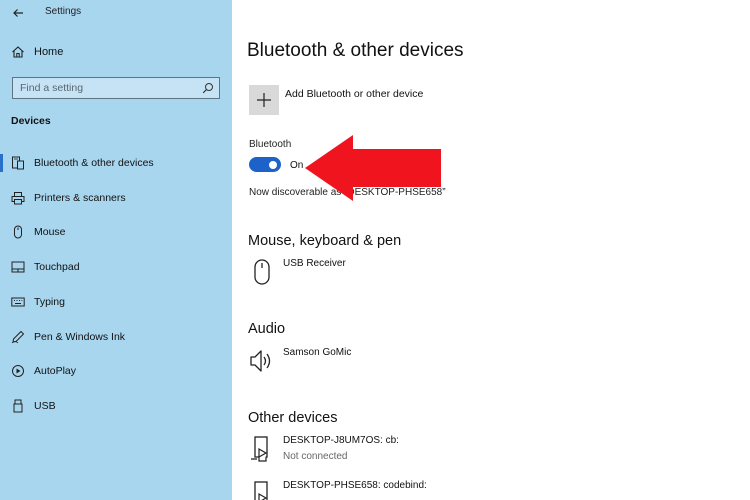  I want to click on device-name: DESKTOP-J8UM7OS: cb:, so click(341, 440).